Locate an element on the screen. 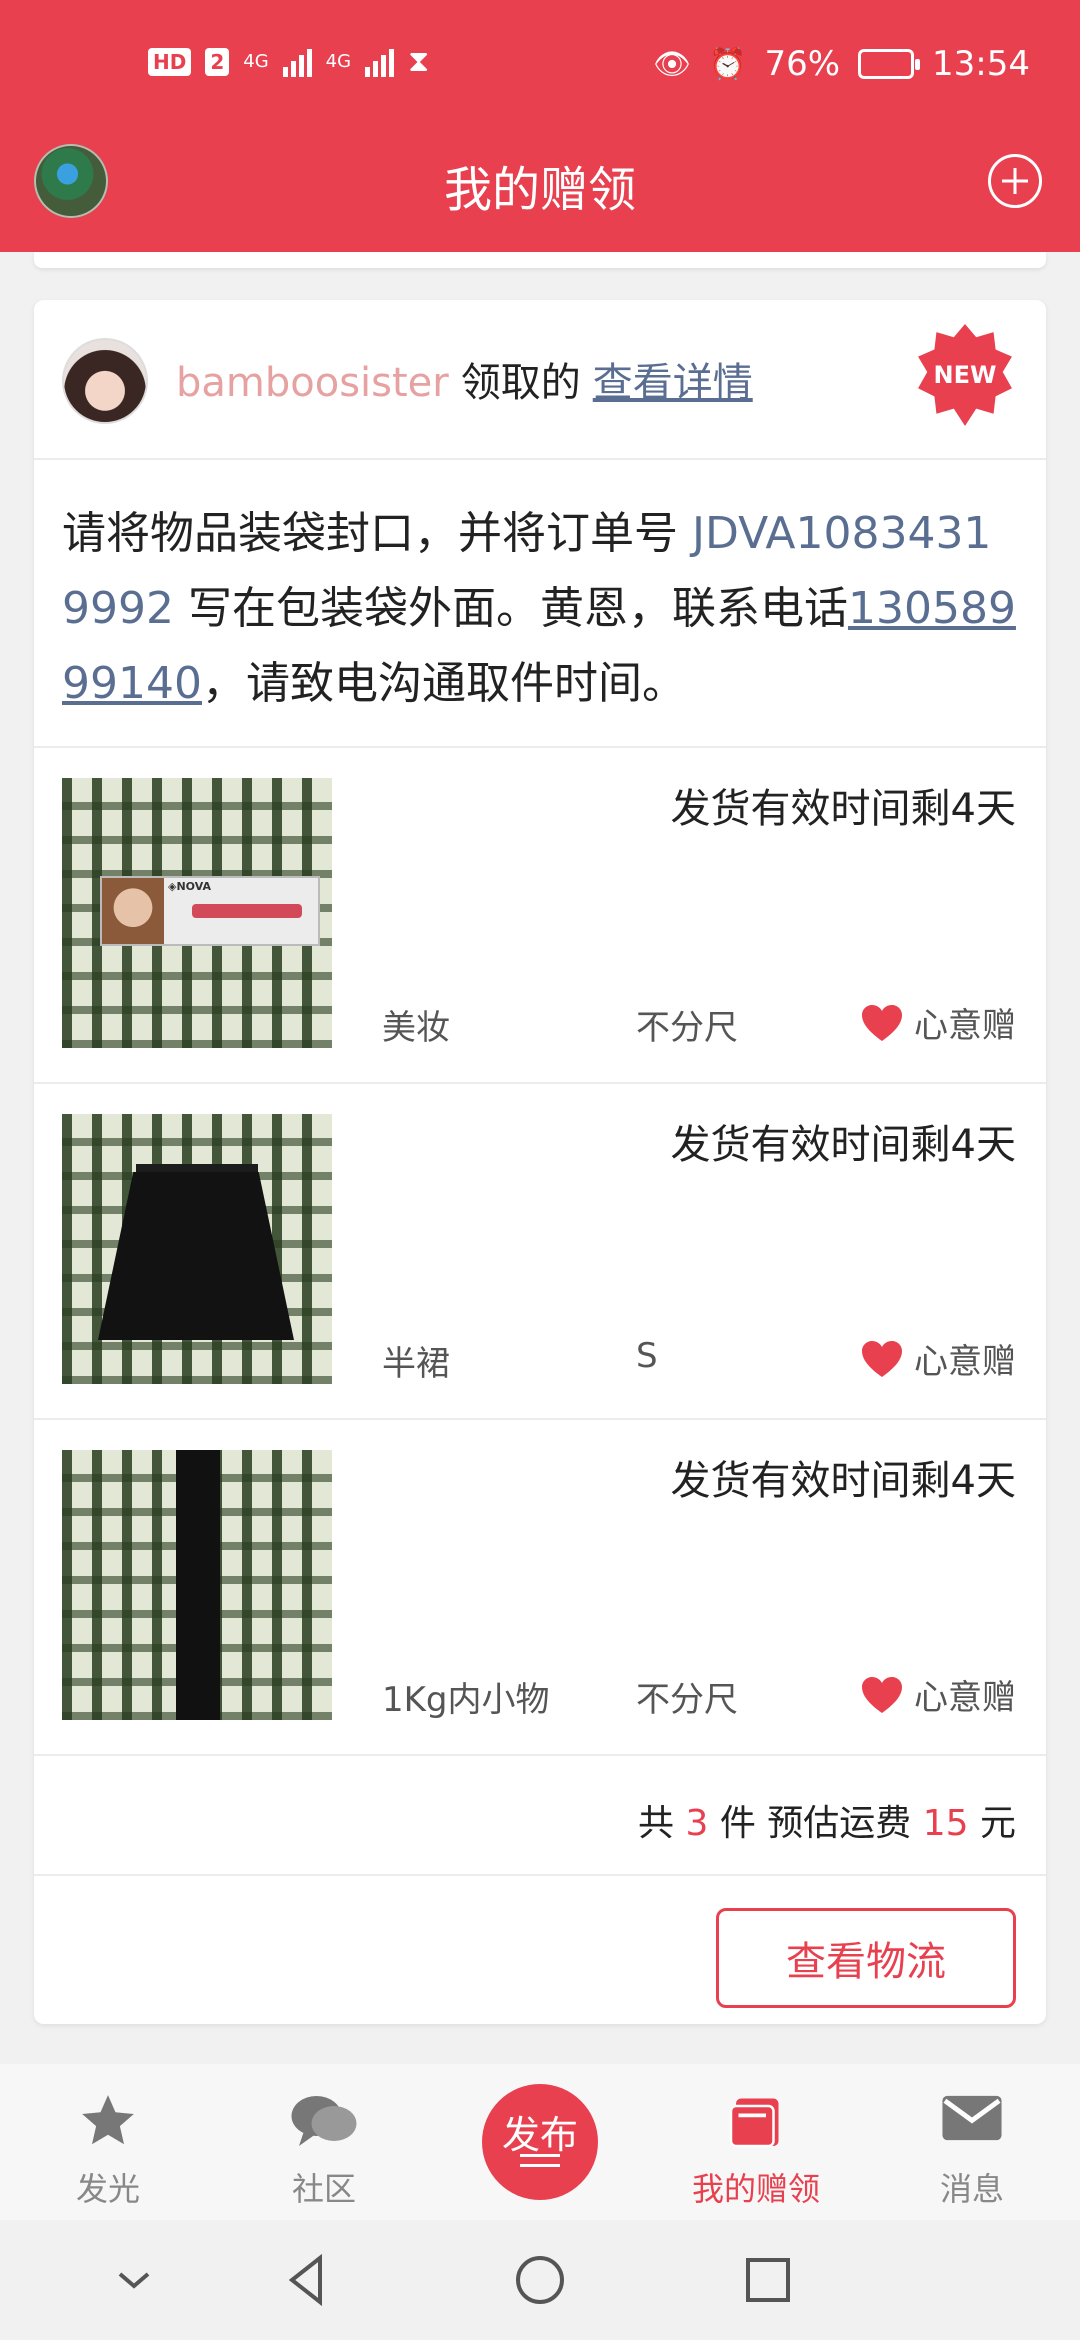  summary-suffix: 元 is located at coordinates (997, 1823).